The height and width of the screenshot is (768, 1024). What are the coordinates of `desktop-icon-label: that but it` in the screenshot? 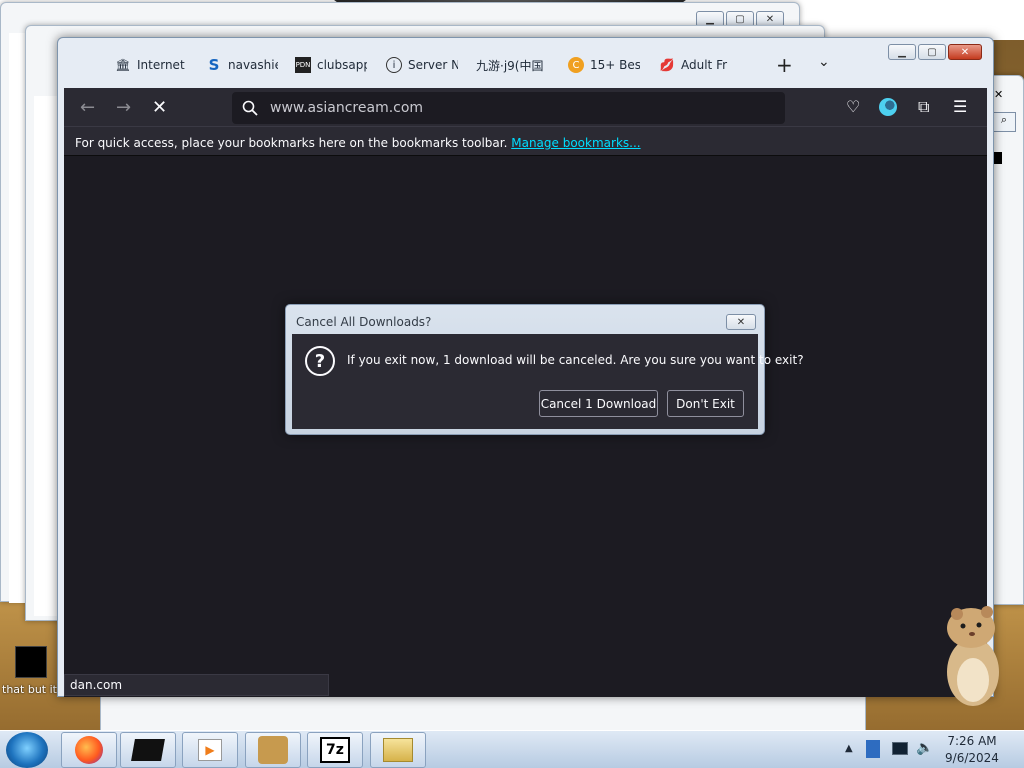 It's located at (32, 689).